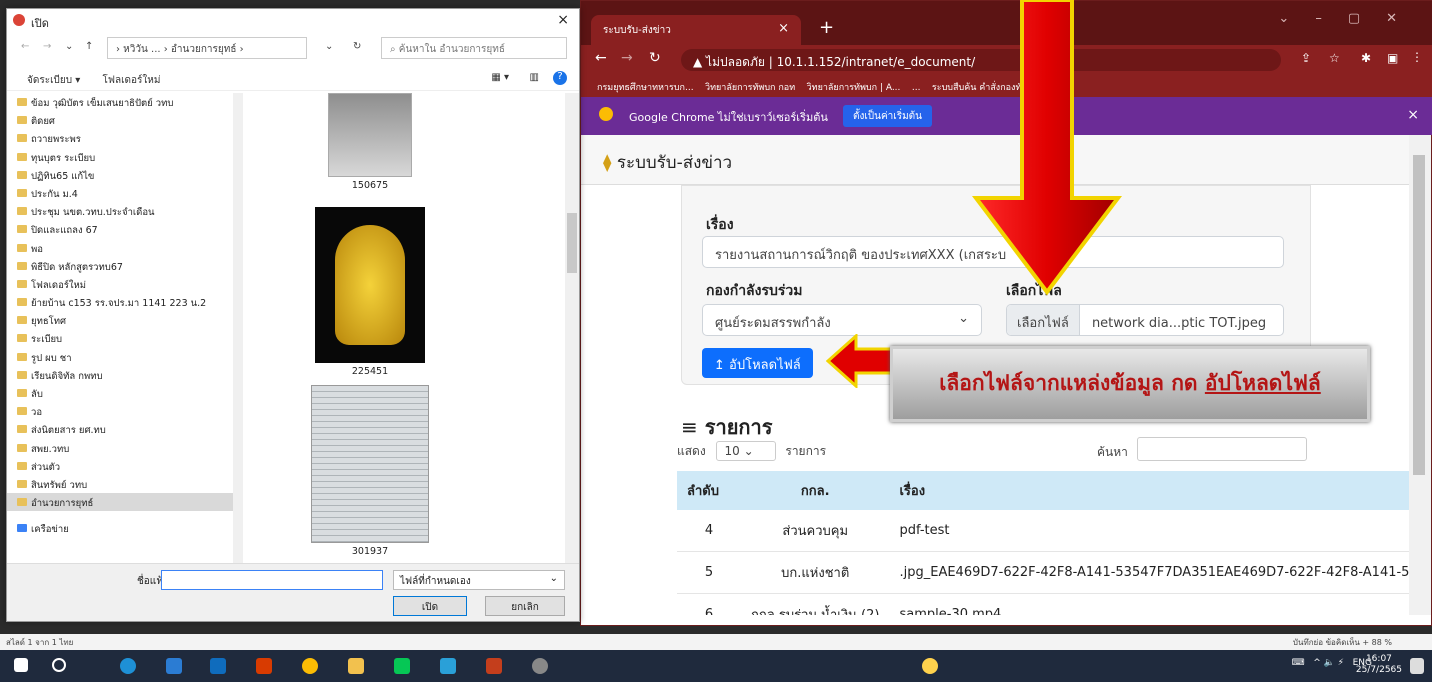 The width and height of the screenshot is (1432, 682). I want to click on start-icon, so click(21, 665).